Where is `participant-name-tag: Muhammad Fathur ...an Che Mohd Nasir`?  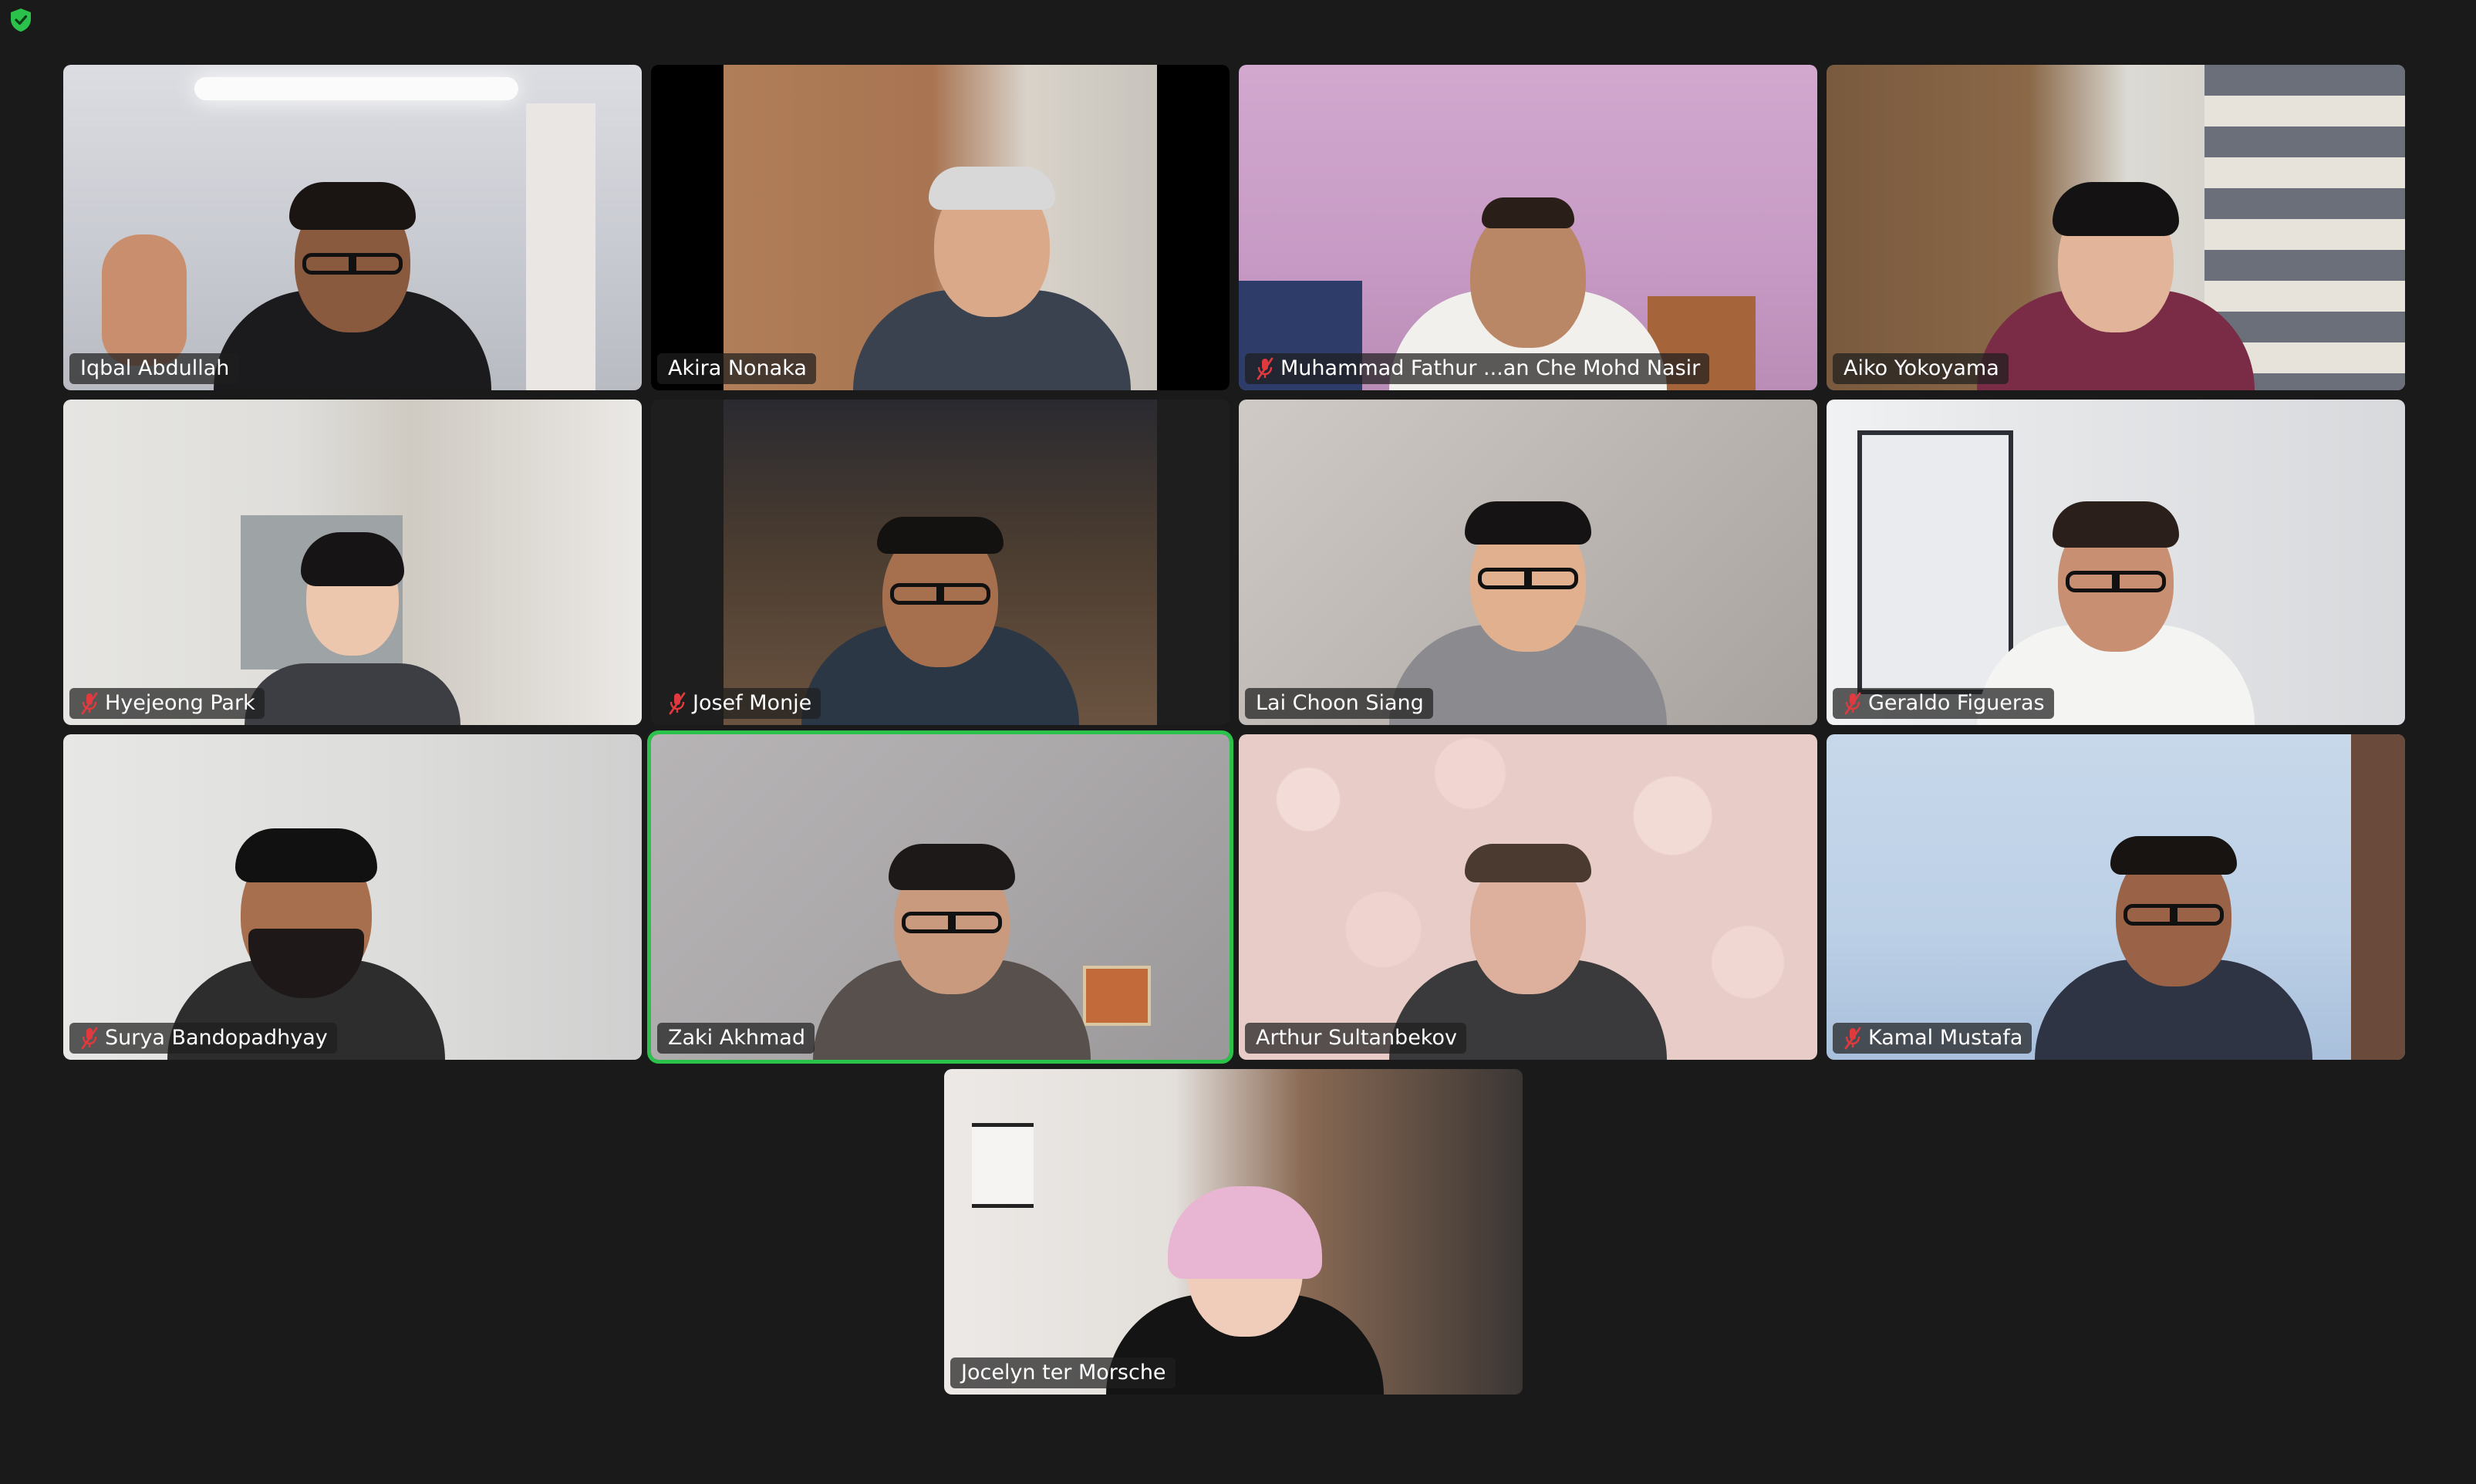
participant-name-tag: Muhammad Fathur ...an Che Mohd Nasir is located at coordinates (1477, 368).